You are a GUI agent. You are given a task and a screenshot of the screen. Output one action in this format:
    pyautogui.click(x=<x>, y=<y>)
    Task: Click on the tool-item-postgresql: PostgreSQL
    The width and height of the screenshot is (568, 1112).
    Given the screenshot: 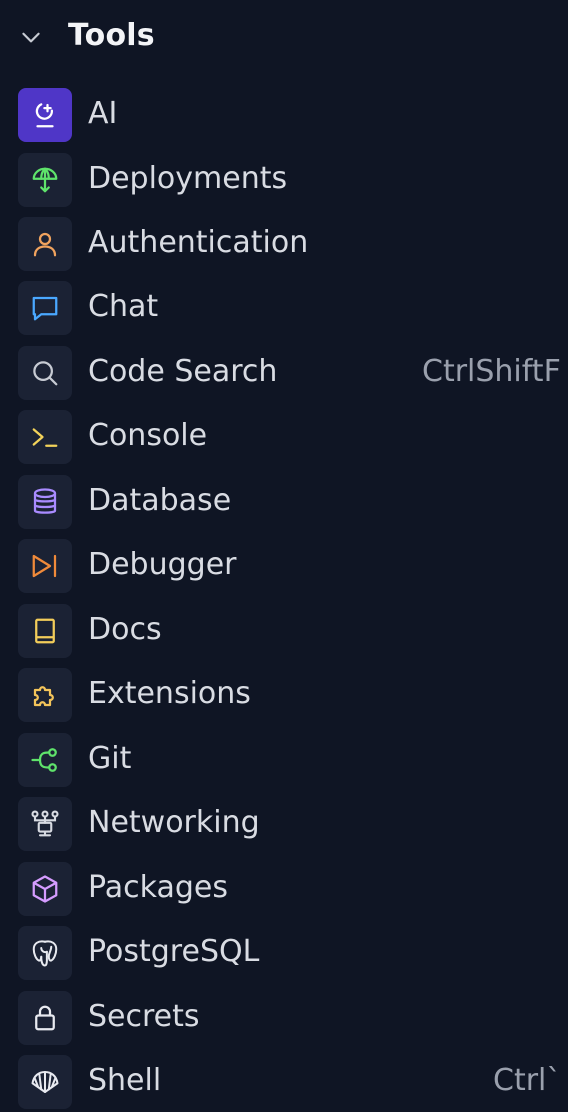 What is the action you would take?
    pyautogui.click(x=284, y=953)
    